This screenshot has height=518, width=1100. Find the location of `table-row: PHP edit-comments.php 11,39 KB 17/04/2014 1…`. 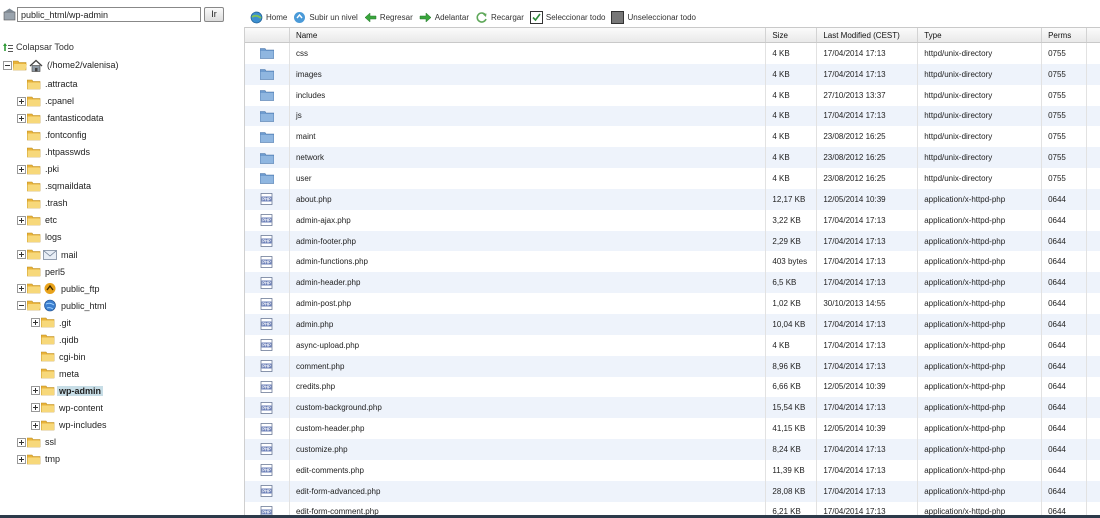

table-row: PHP edit-comments.php 11,39 KB 17/04/2014 1… is located at coordinates (672, 470).